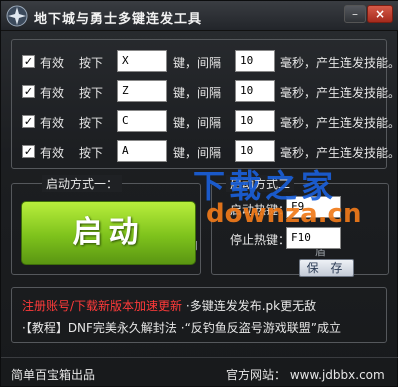 The image size is (398, 387). I want to click on ms-input-4: 10, so click(255, 151).